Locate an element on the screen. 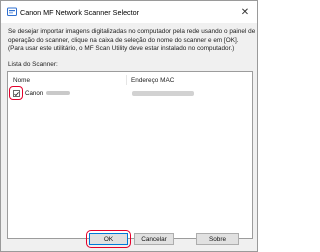 The width and height of the screenshot is (320, 252). check-icon is located at coordinates (16, 93).